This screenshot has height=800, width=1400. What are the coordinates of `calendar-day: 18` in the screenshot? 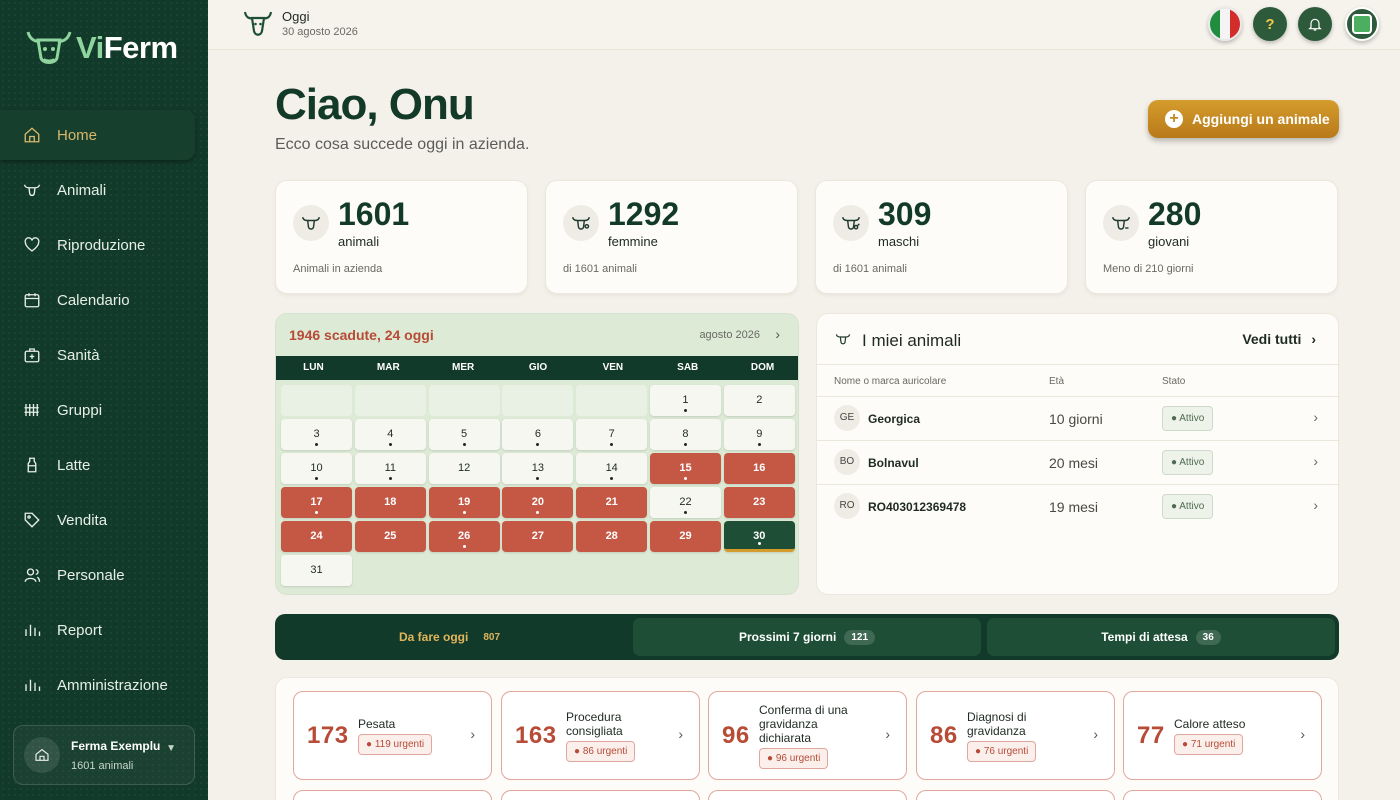 It's located at (390, 502).